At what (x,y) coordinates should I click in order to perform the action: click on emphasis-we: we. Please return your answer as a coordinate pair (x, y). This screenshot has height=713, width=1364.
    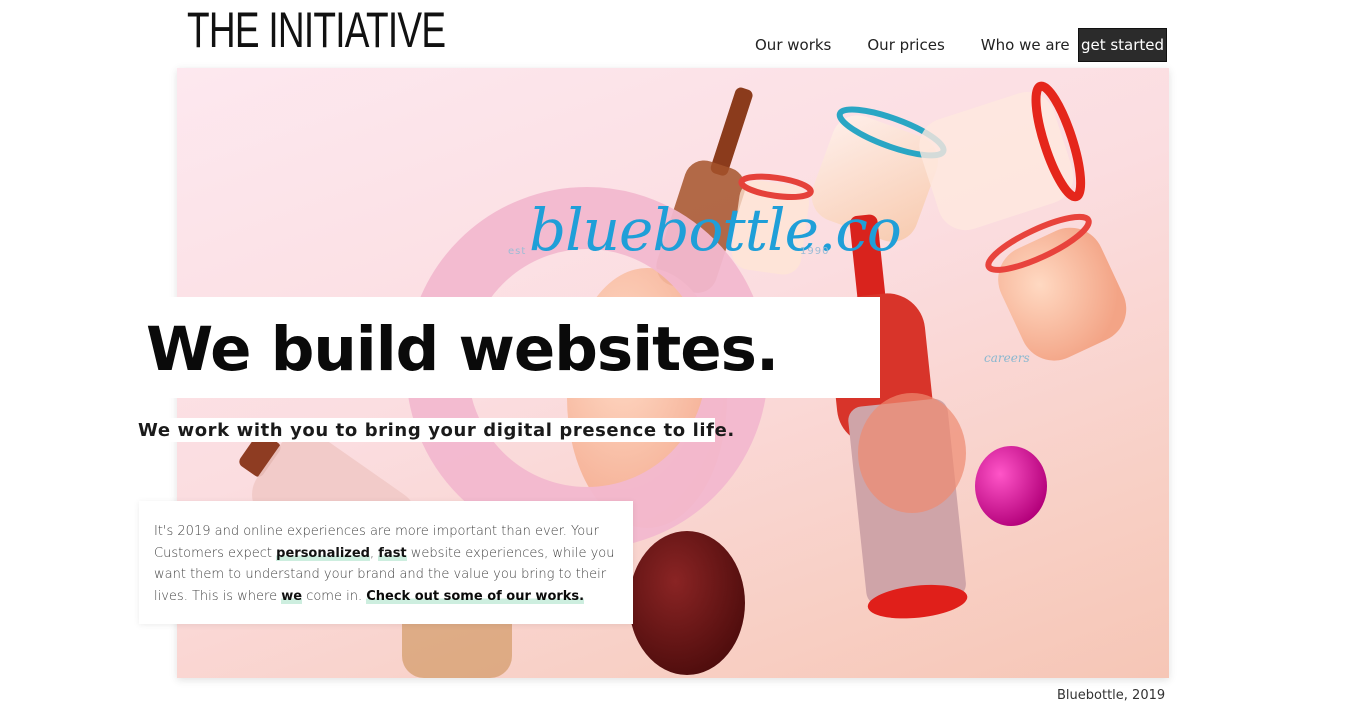
    Looking at the image, I should click on (292, 596).